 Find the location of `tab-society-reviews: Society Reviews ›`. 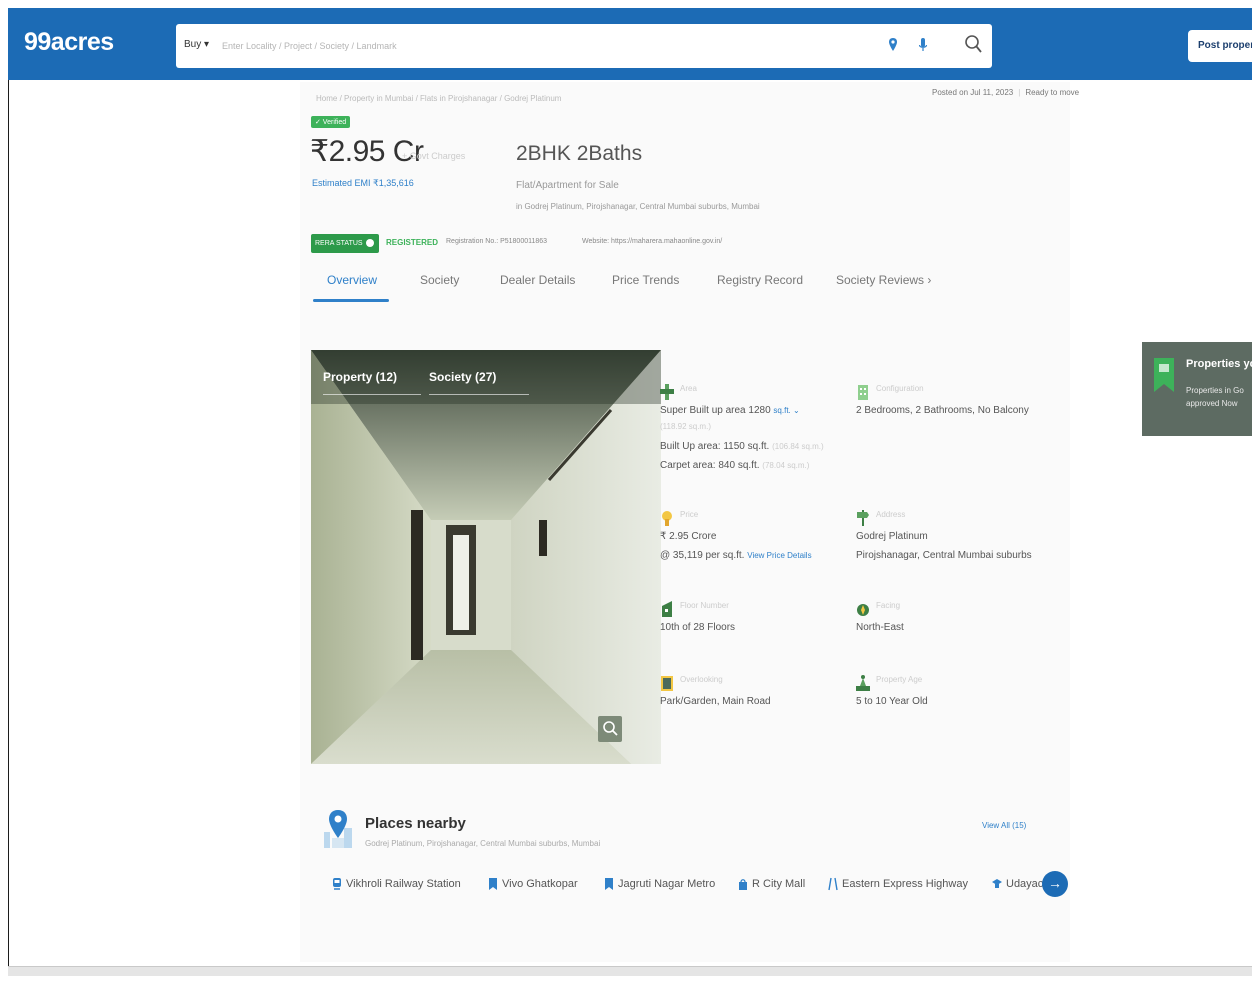

tab-society-reviews: Society Reviews › is located at coordinates (883, 280).